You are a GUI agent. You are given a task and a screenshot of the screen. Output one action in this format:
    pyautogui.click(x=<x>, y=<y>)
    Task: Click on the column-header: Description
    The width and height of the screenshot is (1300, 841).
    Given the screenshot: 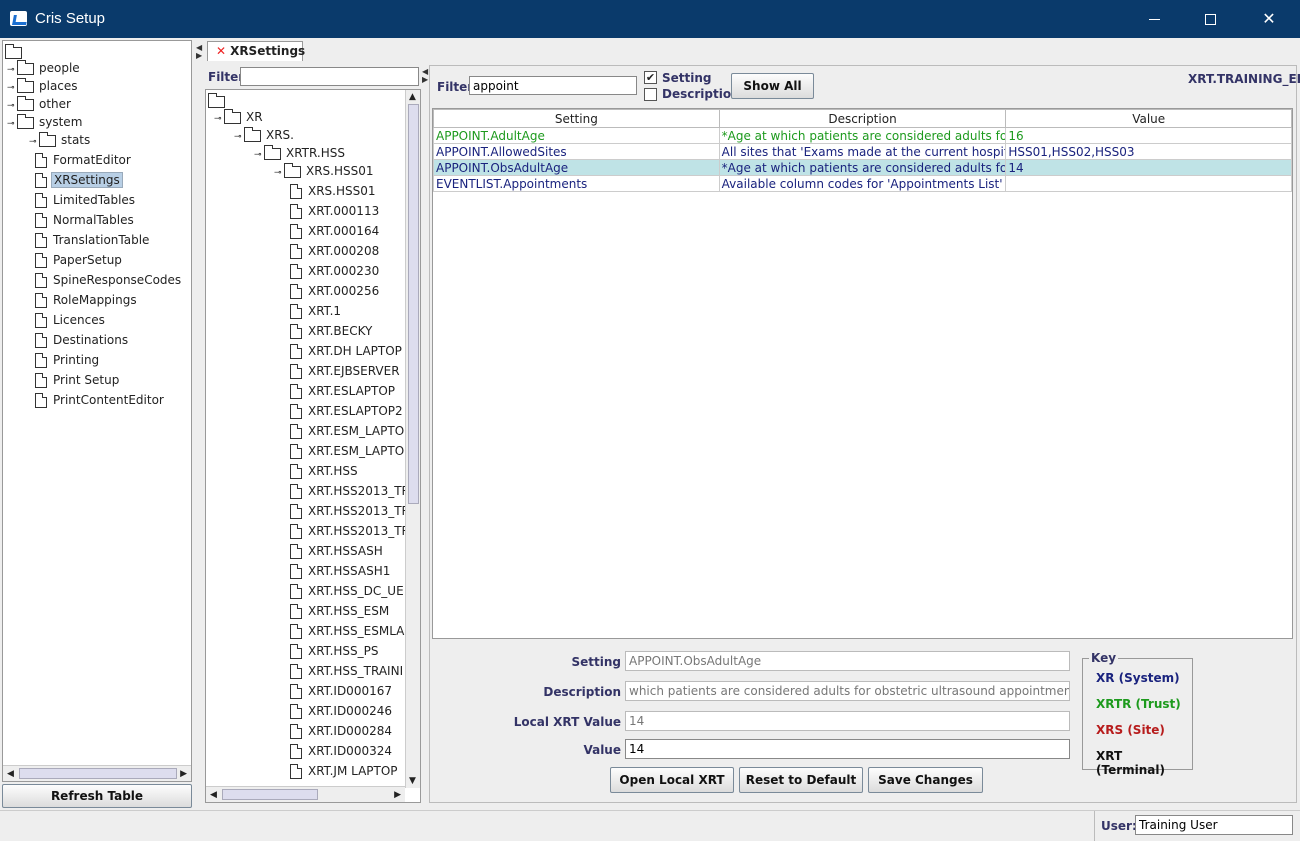 What is the action you would take?
    pyautogui.click(x=862, y=118)
    